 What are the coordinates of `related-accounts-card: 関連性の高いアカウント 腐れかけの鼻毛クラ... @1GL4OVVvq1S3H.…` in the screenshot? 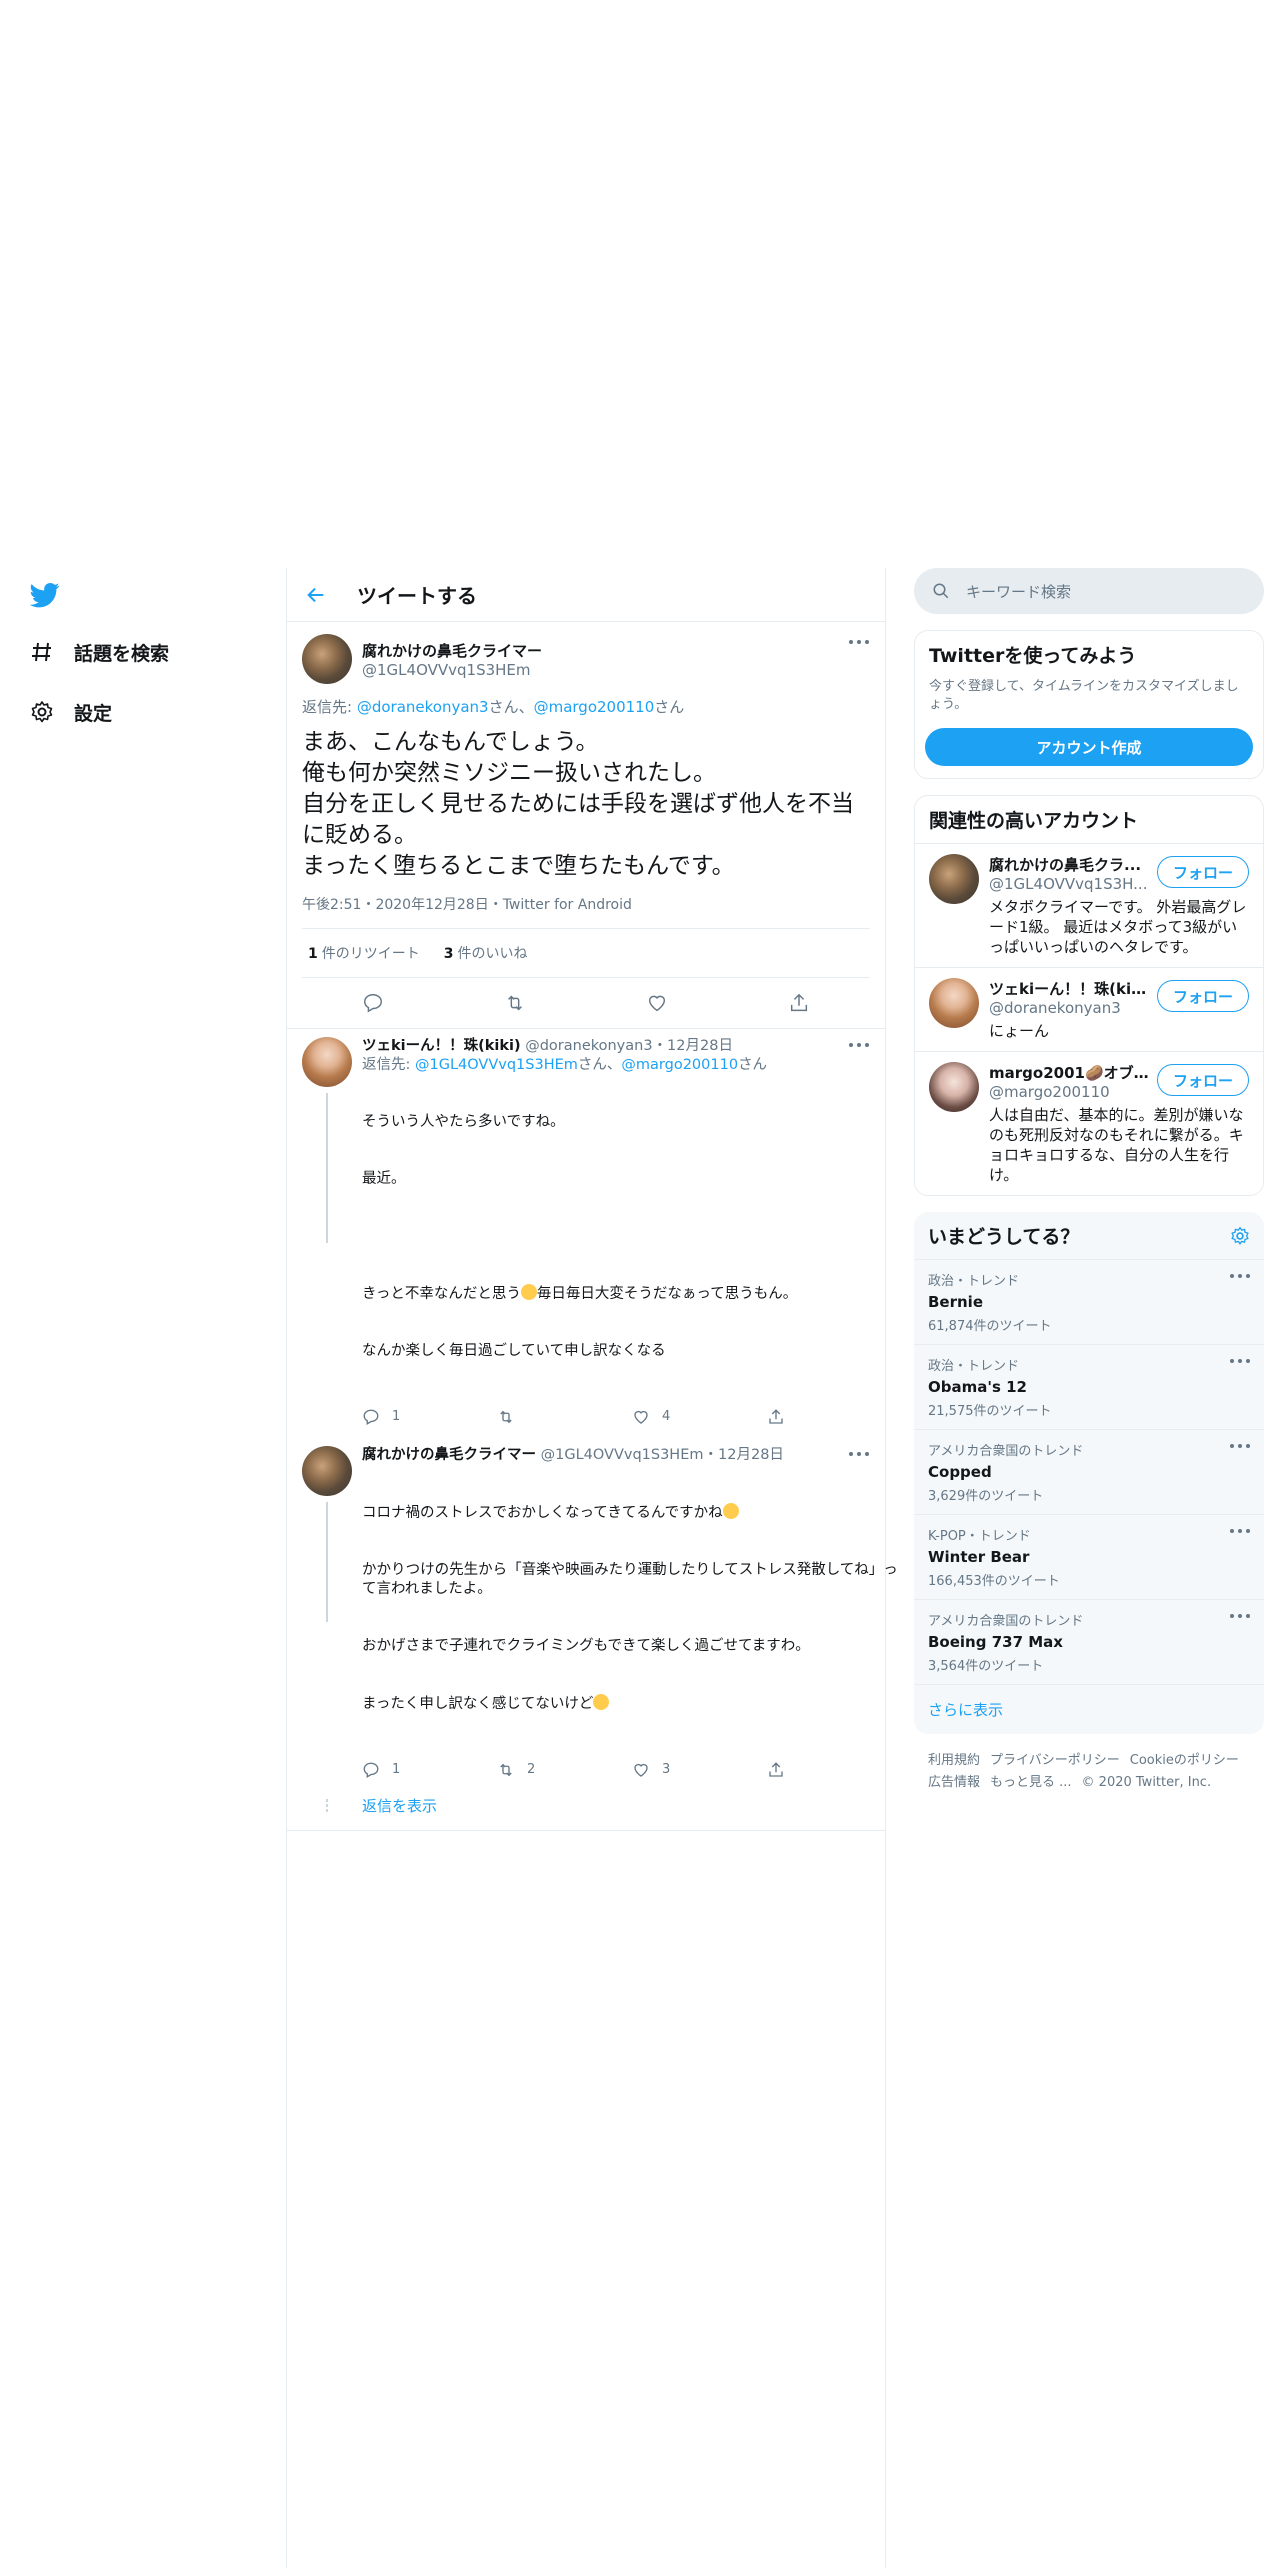 It's located at (1089, 995).